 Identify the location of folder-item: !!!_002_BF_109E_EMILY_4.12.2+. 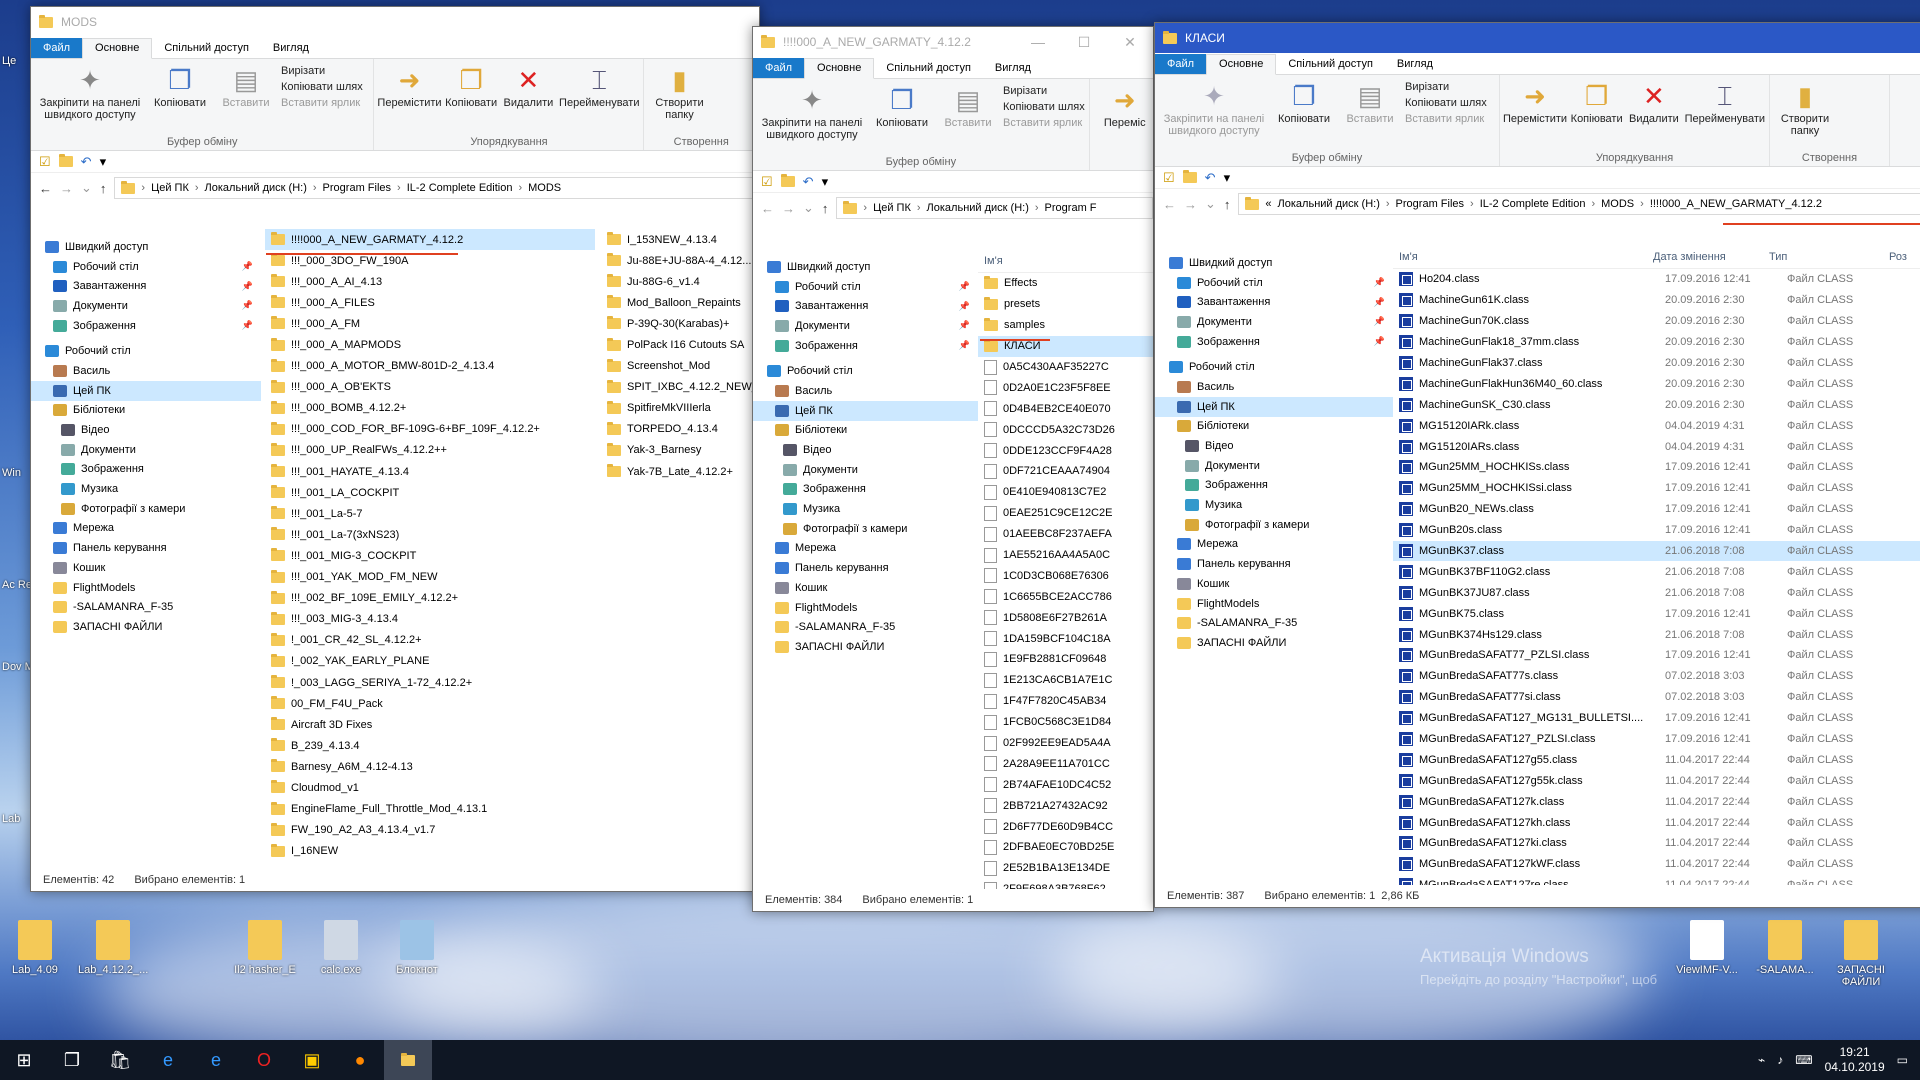
(430, 598).